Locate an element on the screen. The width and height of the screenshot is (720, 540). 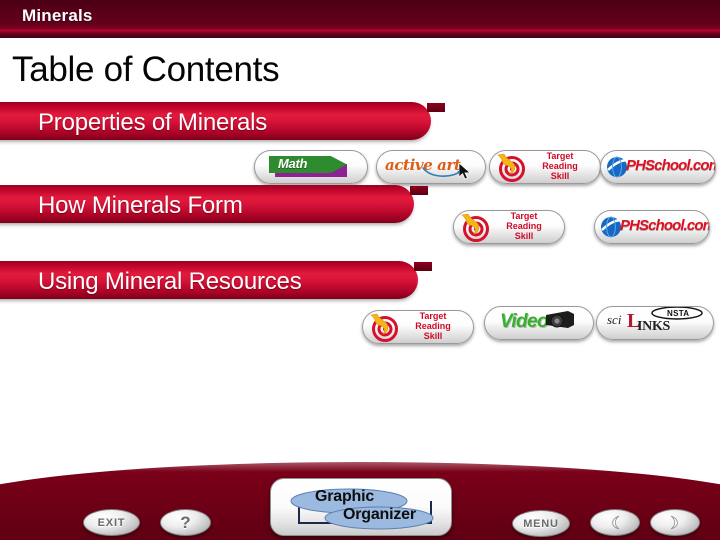
chevron-left-icon is located at coordinates (616, 522).